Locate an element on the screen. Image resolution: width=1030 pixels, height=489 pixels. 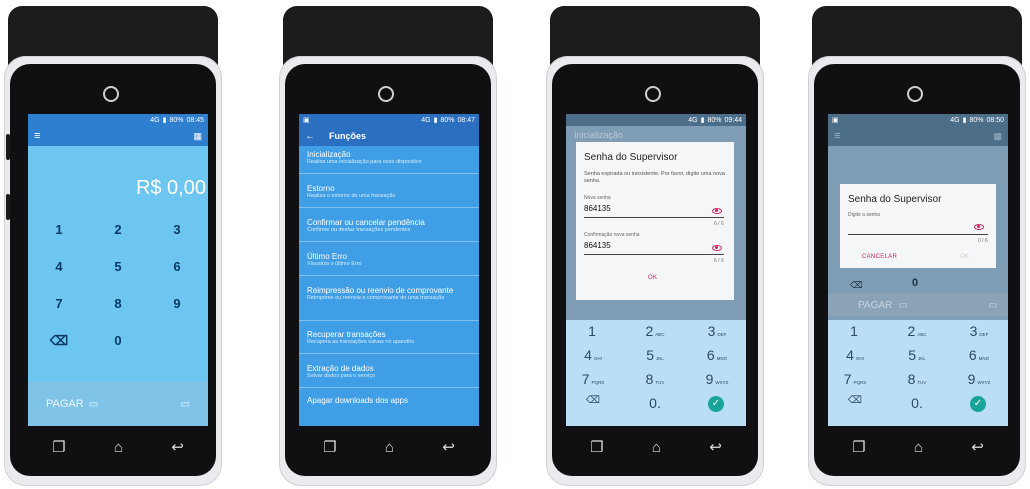
status-bar: ▣ 4G ▮ 80% 08:50 is located at coordinates (918, 120).